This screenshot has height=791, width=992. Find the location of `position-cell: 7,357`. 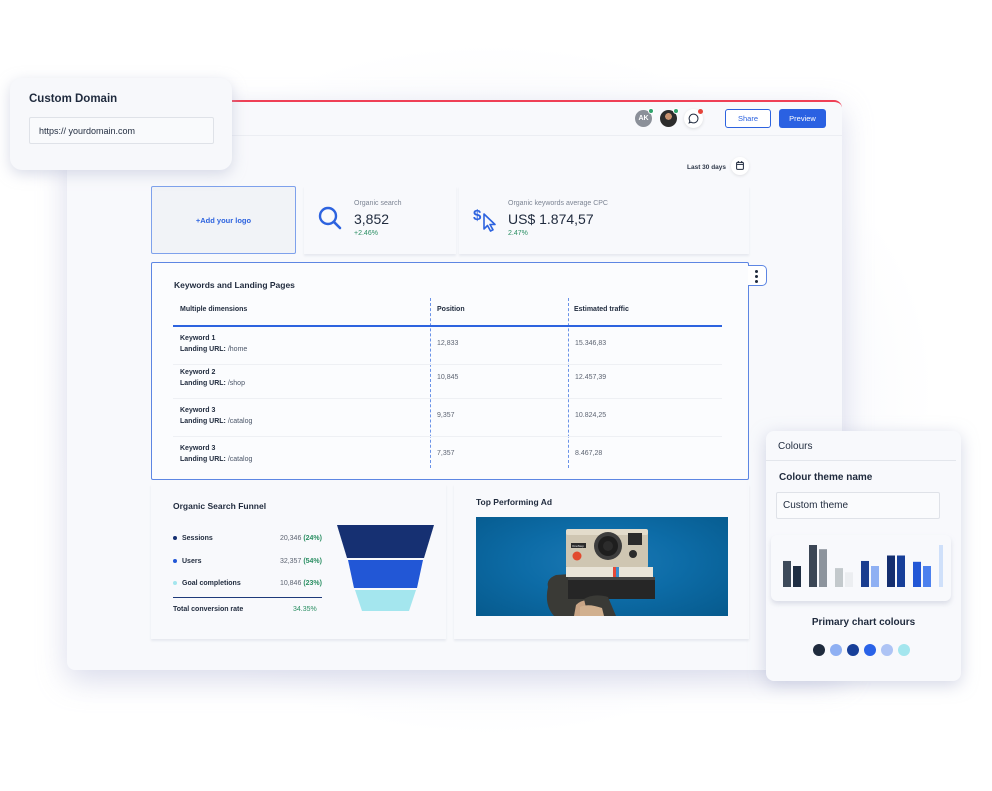

position-cell: 7,357 is located at coordinates (446, 453).